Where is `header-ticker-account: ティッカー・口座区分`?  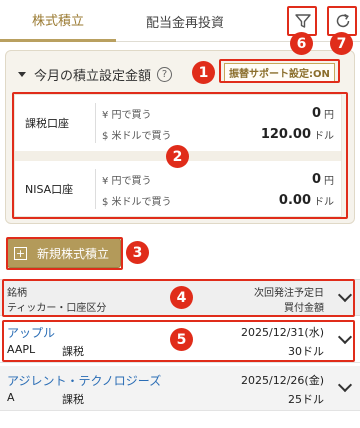 header-ticker-account: ティッカー・口座区分 is located at coordinates (57, 308).